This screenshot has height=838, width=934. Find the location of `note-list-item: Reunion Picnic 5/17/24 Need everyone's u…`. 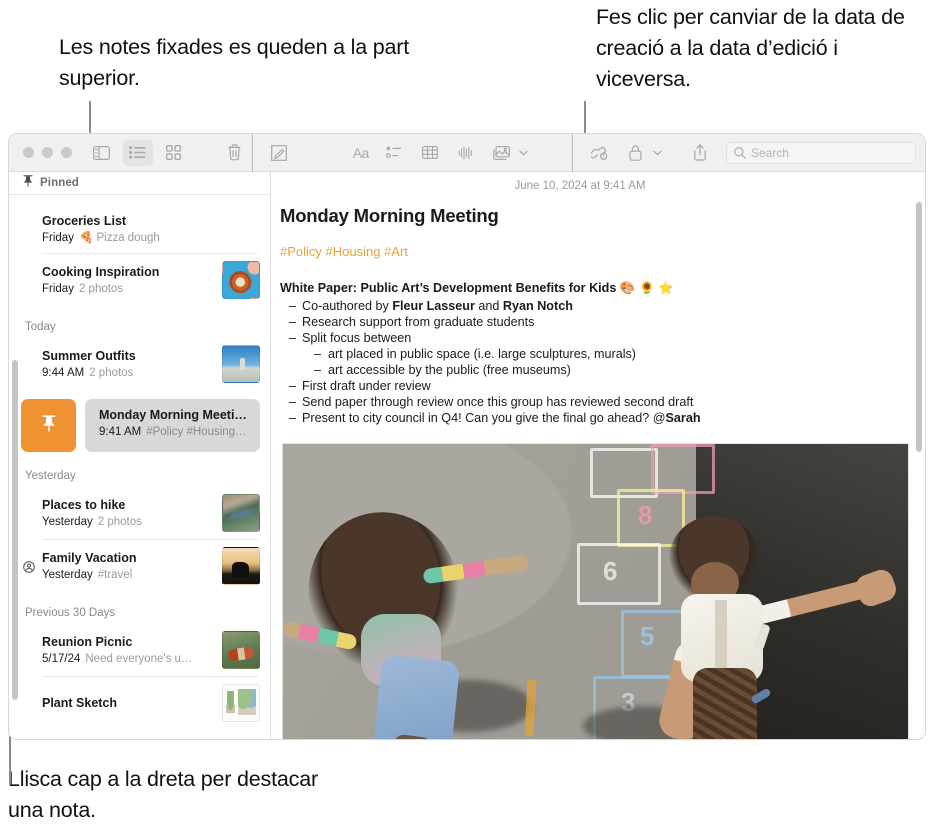

note-list-item: Reunion Picnic 5/17/24 Need everyone's u… is located at coordinates (139, 650).